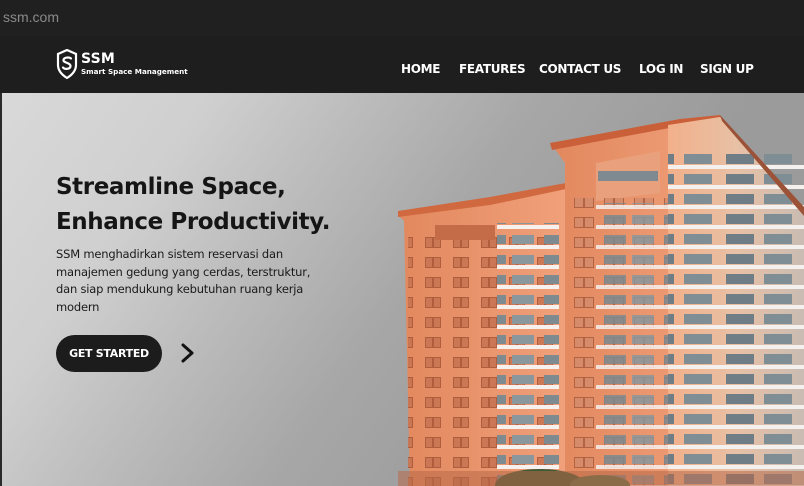 This screenshot has width=804, height=486. Describe the element at coordinates (221, 205) in the screenshot. I see `hero-headline: Streamline Space, Enhance Productivity.` at that location.